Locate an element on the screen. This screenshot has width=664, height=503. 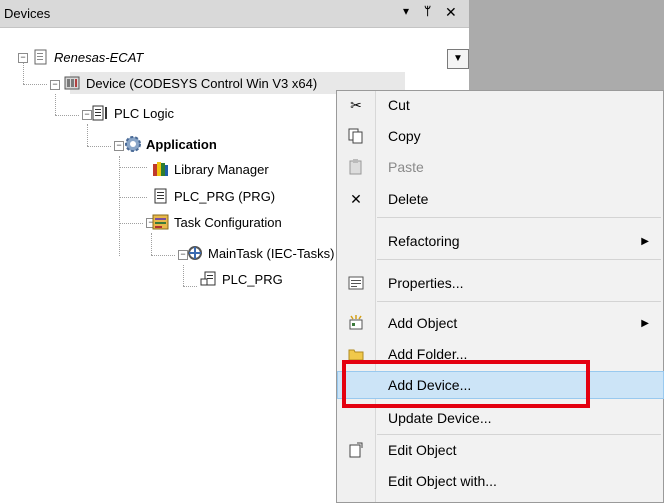
menu-item-label: Copy is located at coordinates (404, 136).